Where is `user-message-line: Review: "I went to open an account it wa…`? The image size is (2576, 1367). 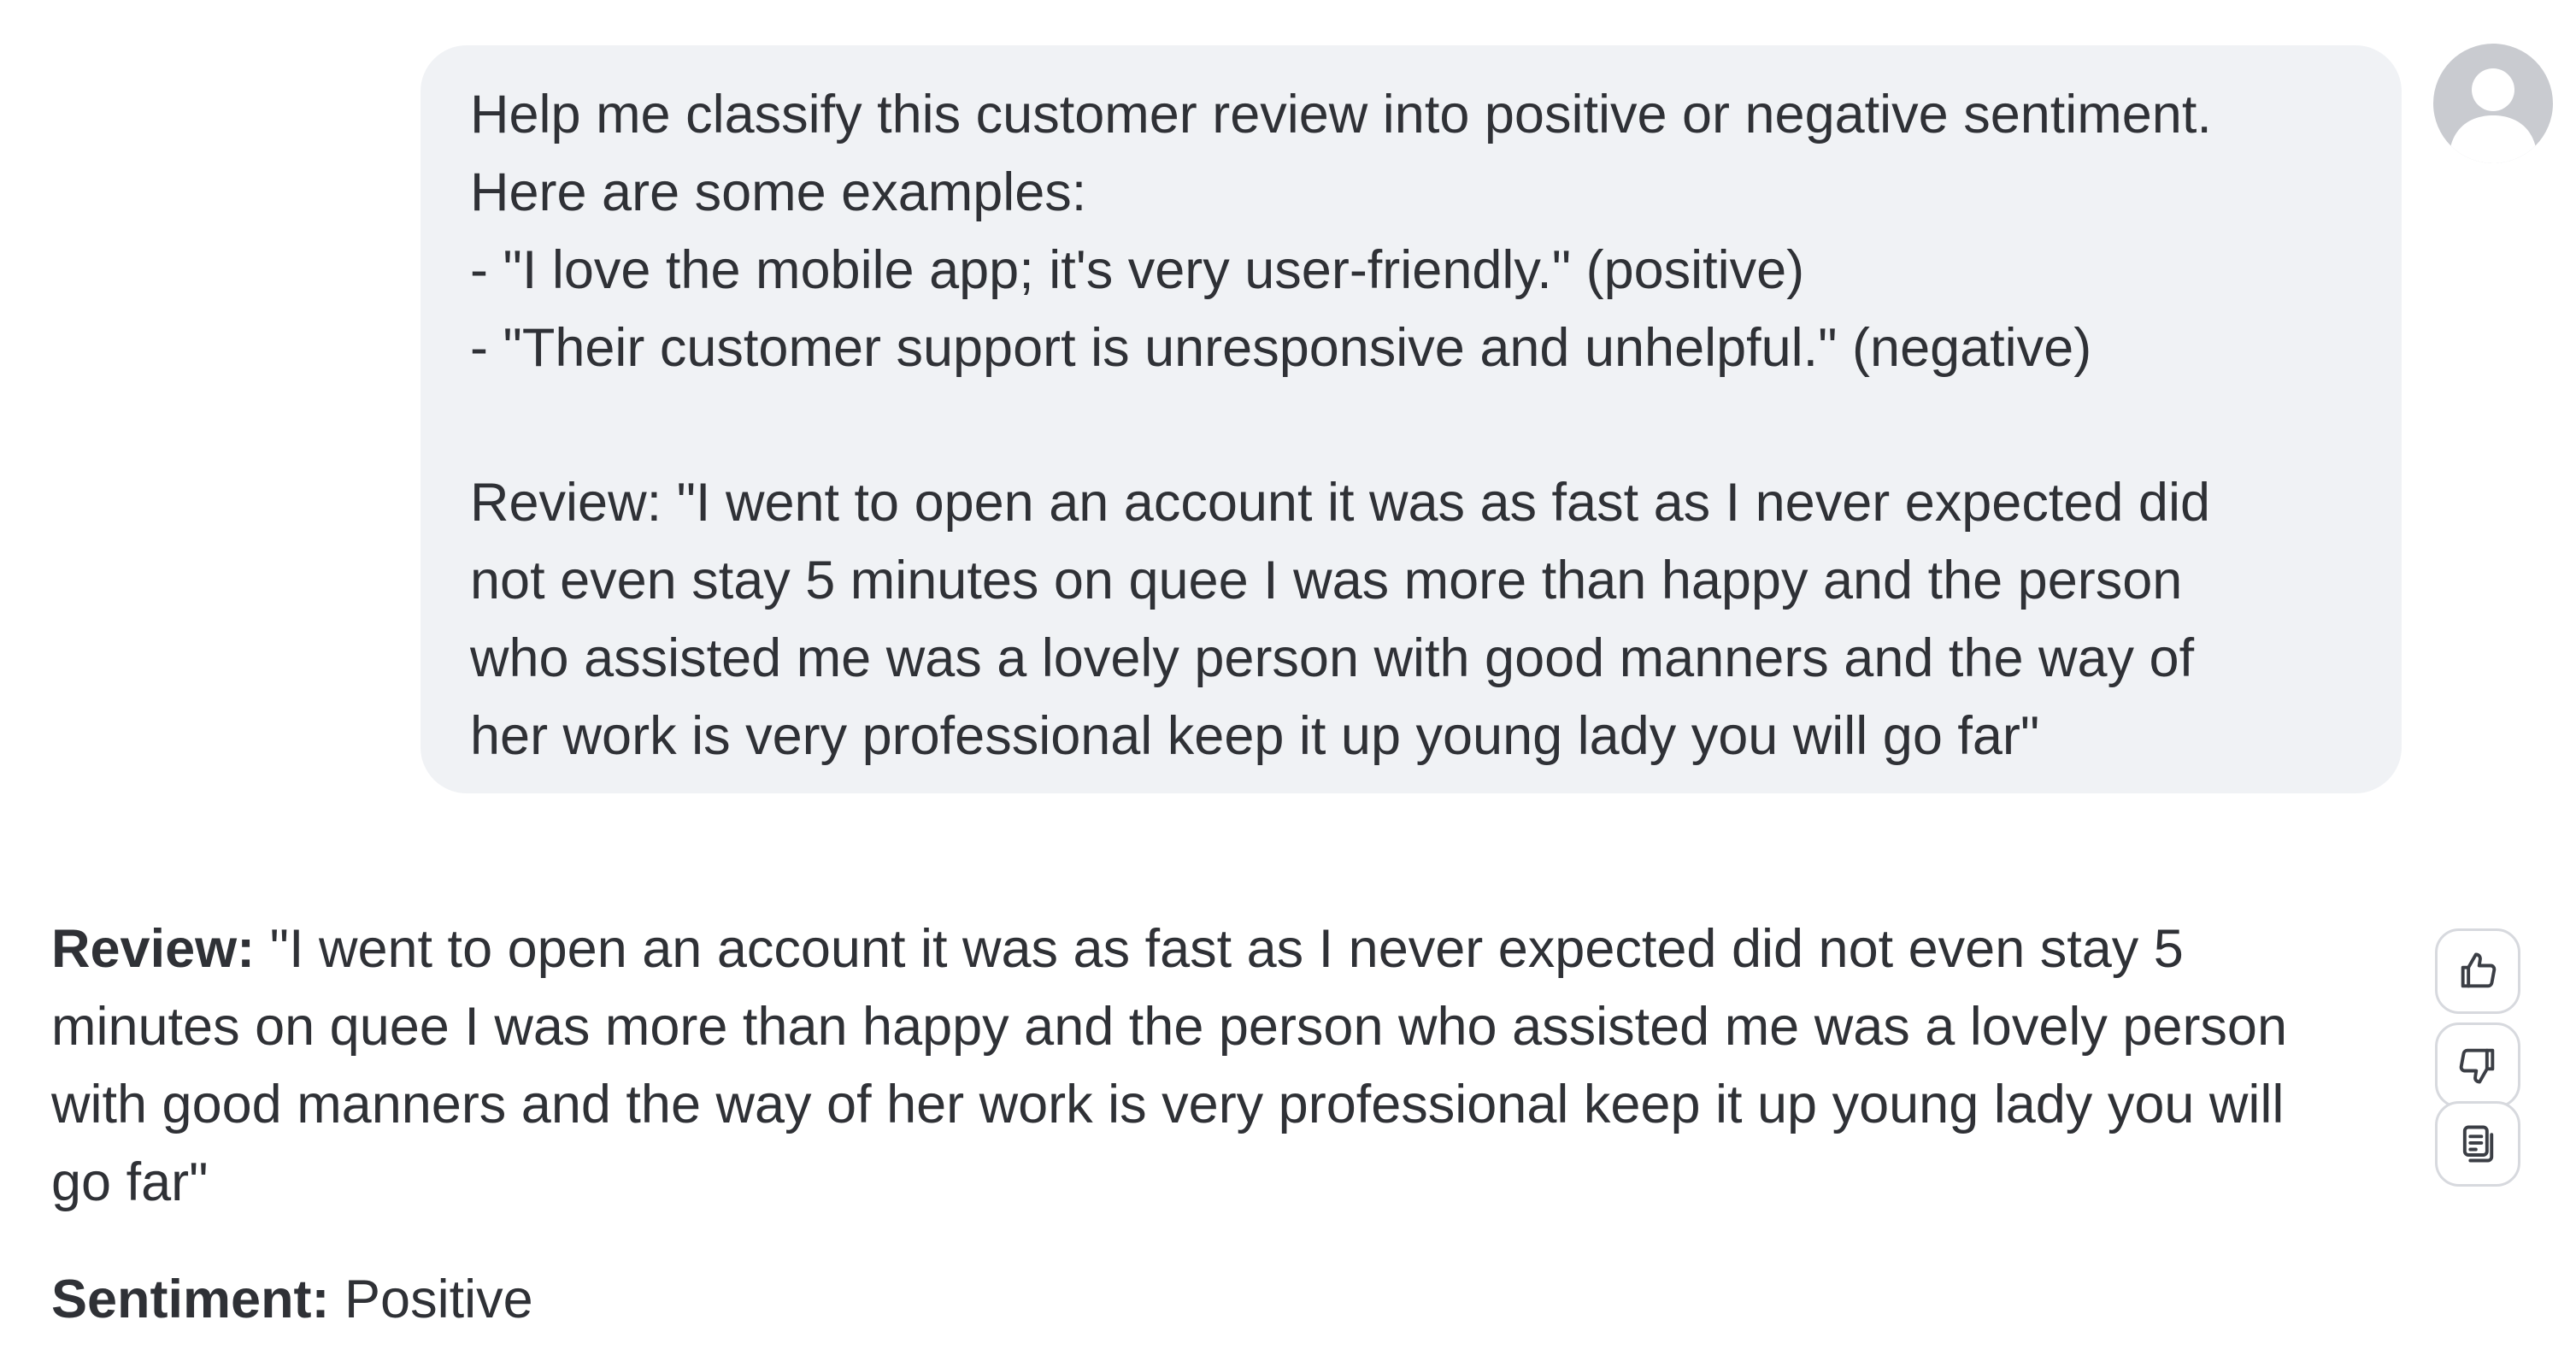 user-message-line: Review: "I went to open an account it wa… is located at coordinates (1340, 503).